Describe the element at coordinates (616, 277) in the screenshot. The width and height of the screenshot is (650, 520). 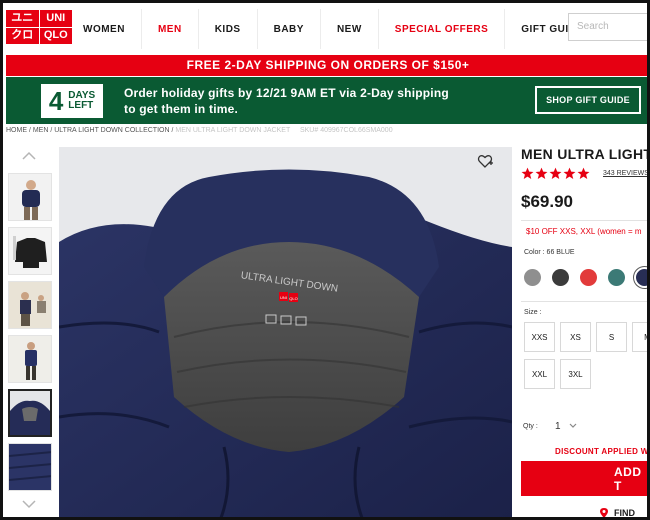
I see `color-swatch-green` at that location.